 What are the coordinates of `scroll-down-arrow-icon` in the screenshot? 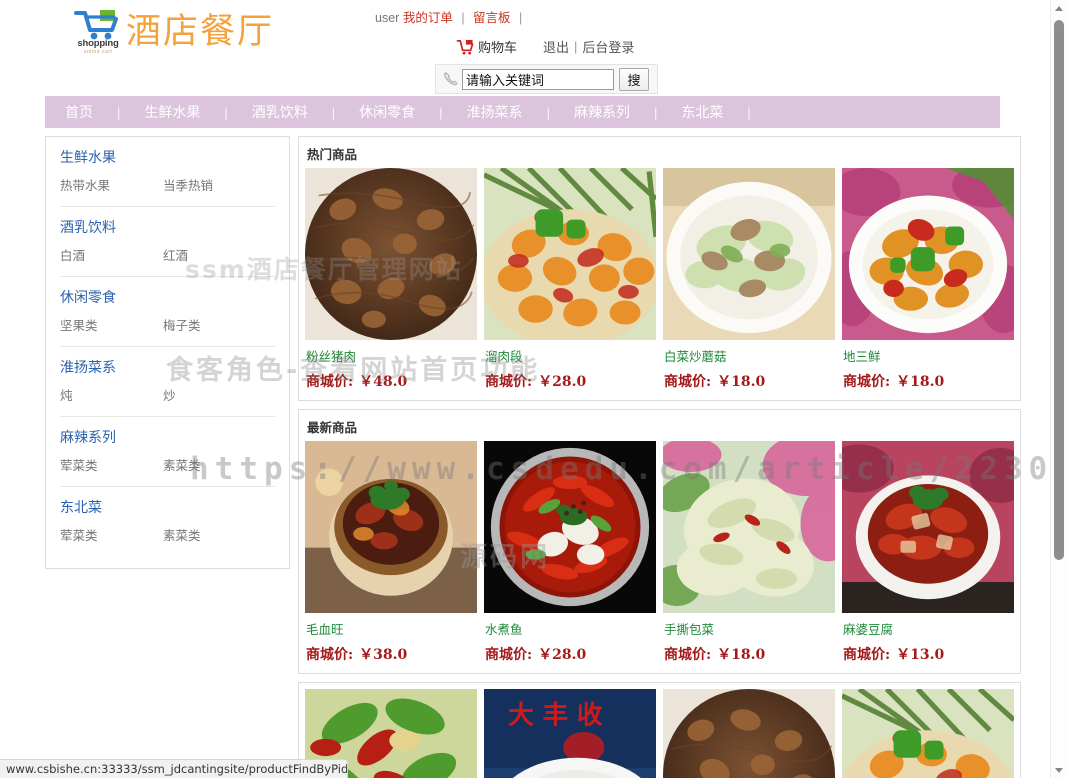 It's located at (1058, 770).